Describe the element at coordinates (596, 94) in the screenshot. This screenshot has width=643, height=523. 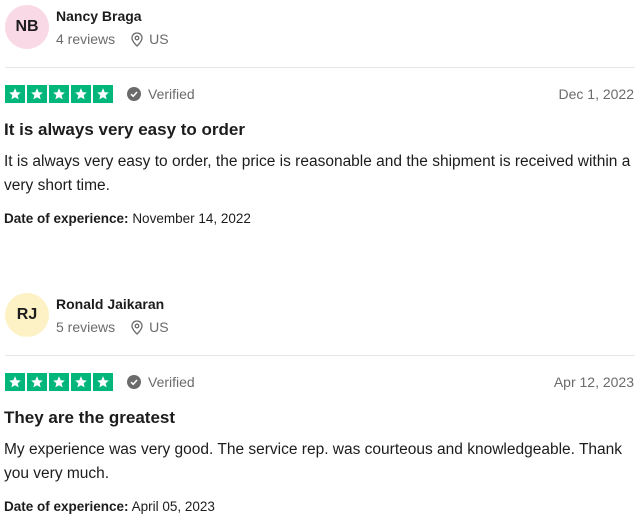
I see `review-date: Dec 1, 2022` at that location.